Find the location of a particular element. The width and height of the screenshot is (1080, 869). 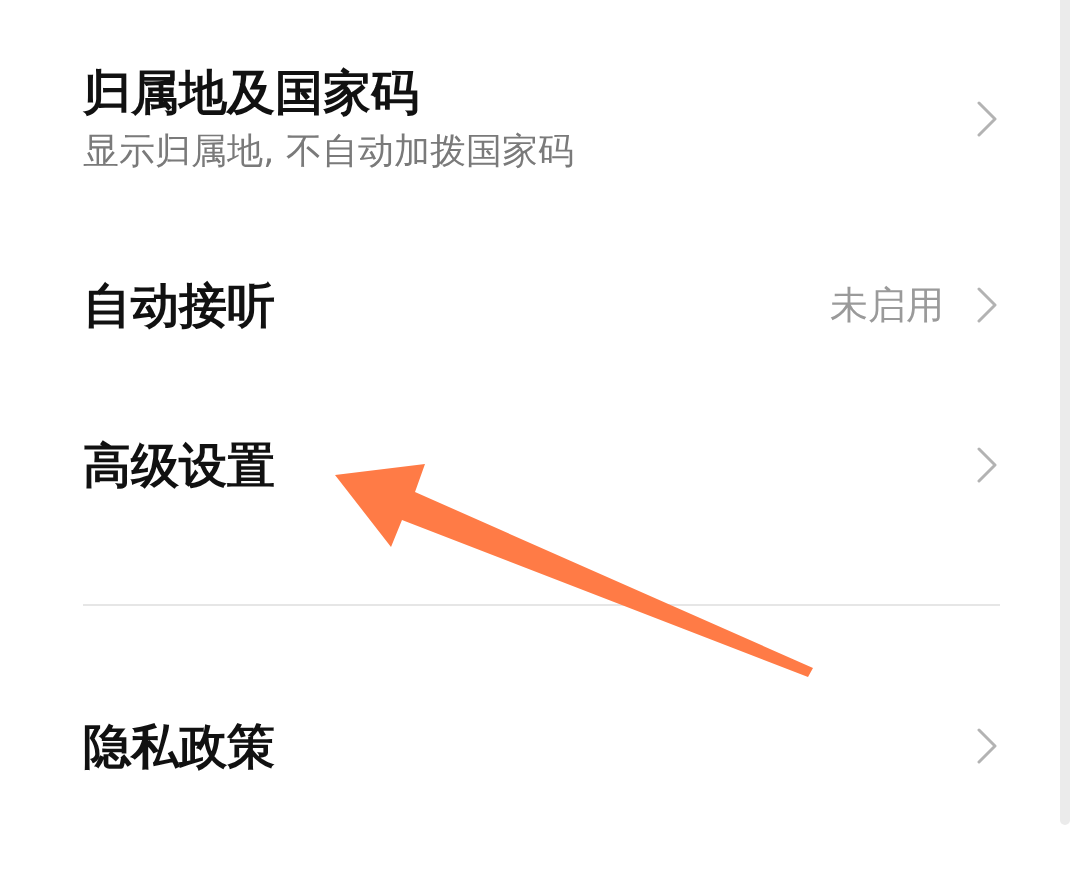

setting-title: 隐私政策 is located at coordinates (179, 746).